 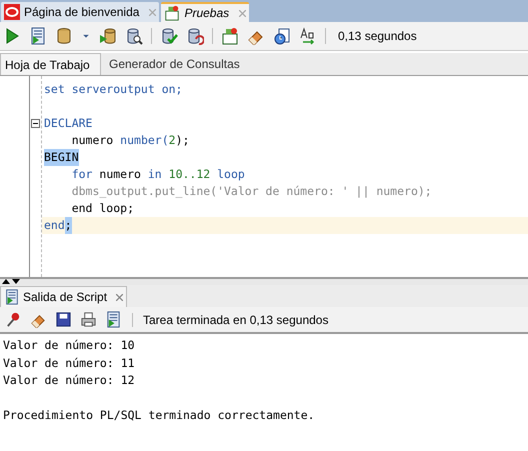 I want to click on code-line: BEGIN, so click(x=285, y=157).